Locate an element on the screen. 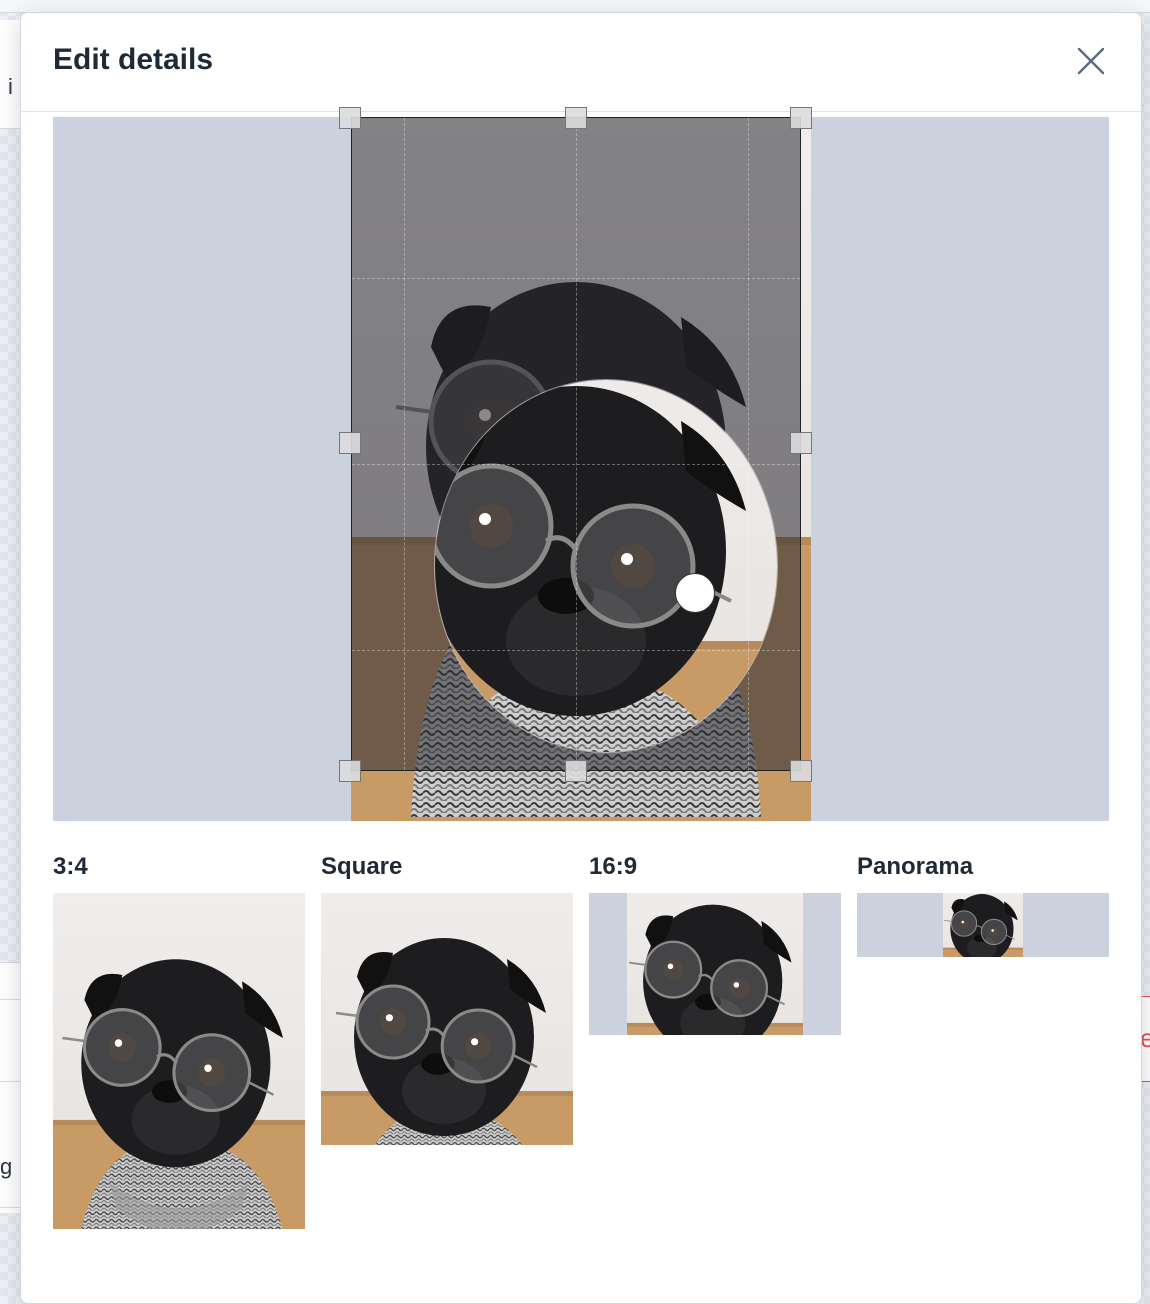 The height and width of the screenshot is (1304, 1150). close-icon is located at coordinates (1091, 61).